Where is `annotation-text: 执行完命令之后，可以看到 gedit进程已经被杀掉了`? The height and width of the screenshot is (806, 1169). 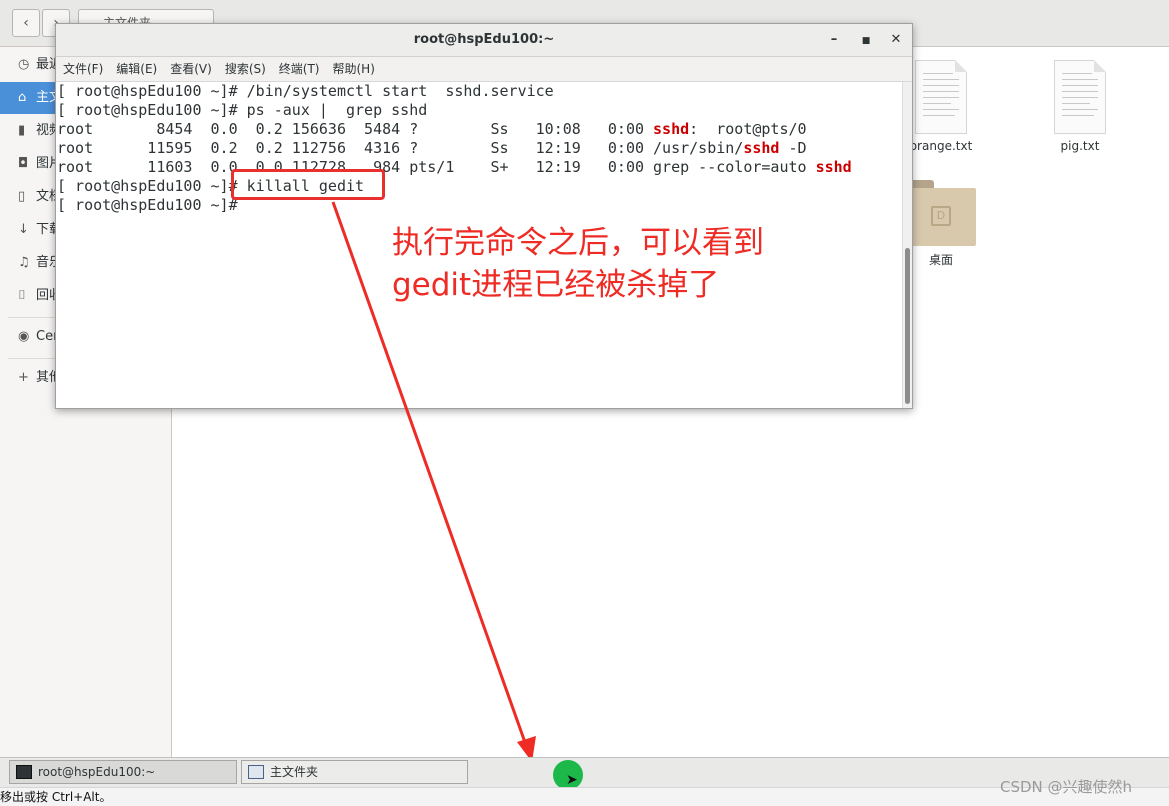 annotation-text: 执行完命令之后，可以看到 gedit进程已经被杀掉了 is located at coordinates (612, 264).